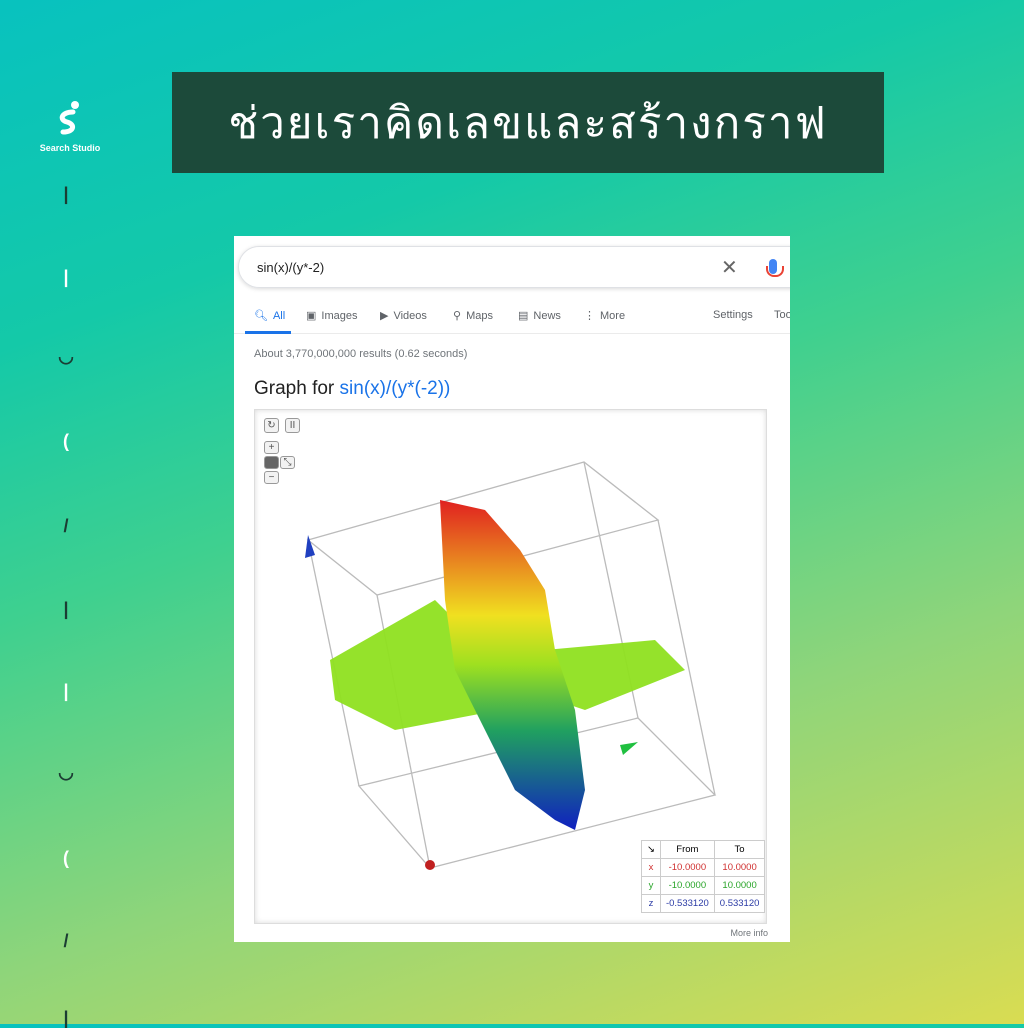 This screenshot has height=1028, width=1024. I want to click on search-input: sin(x)/(y*-2), so click(290, 267).